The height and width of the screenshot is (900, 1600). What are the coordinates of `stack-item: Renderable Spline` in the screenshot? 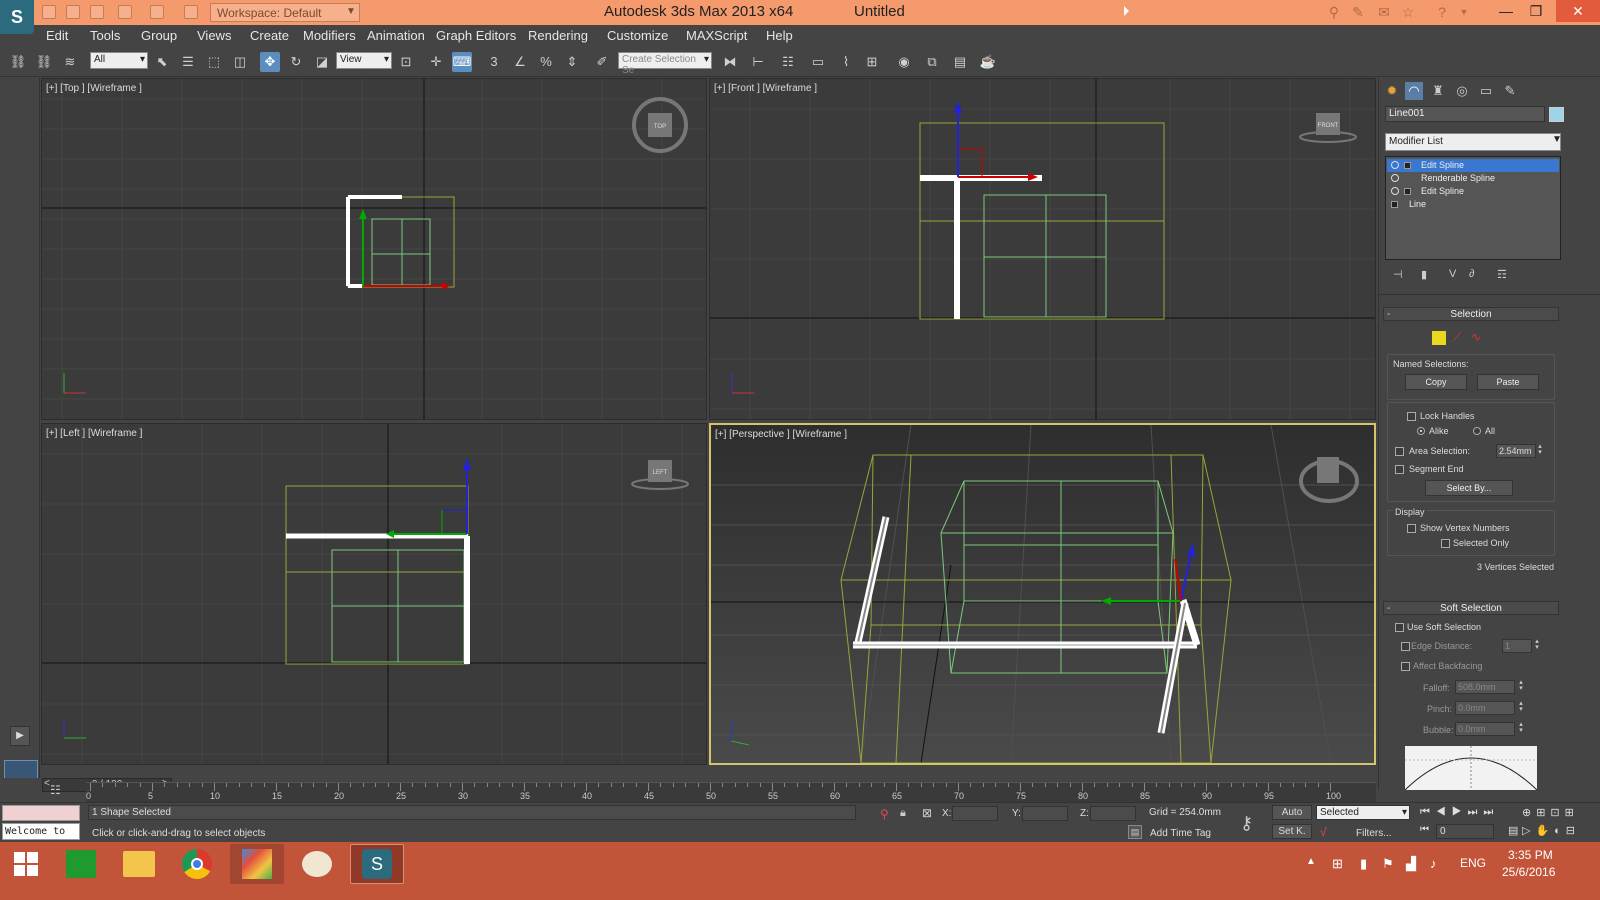 It's located at (1473, 178).